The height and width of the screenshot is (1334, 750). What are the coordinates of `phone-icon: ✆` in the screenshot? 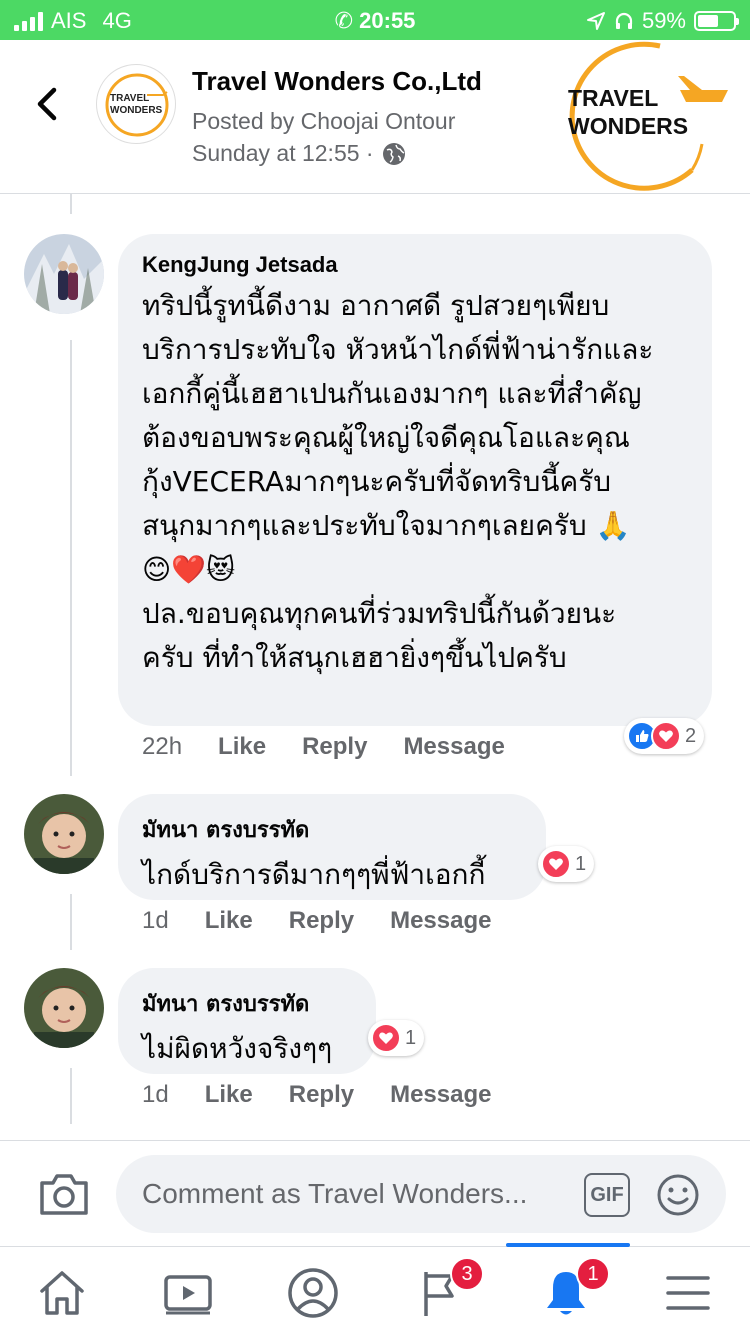 It's located at (344, 20).